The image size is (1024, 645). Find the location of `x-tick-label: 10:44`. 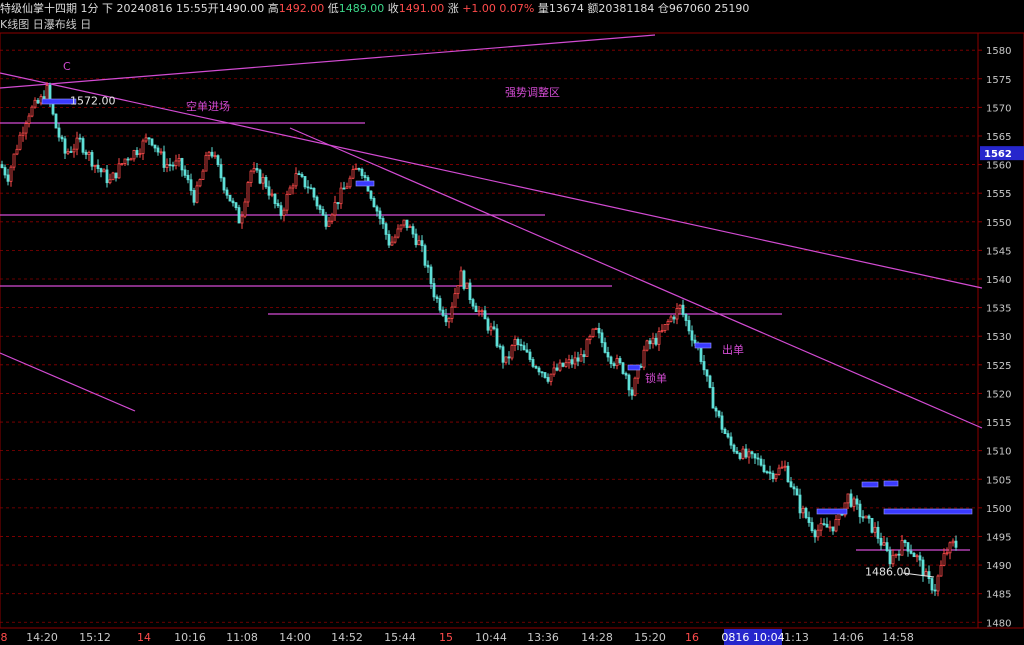

x-tick-label: 10:44 is located at coordinates (491, 637).